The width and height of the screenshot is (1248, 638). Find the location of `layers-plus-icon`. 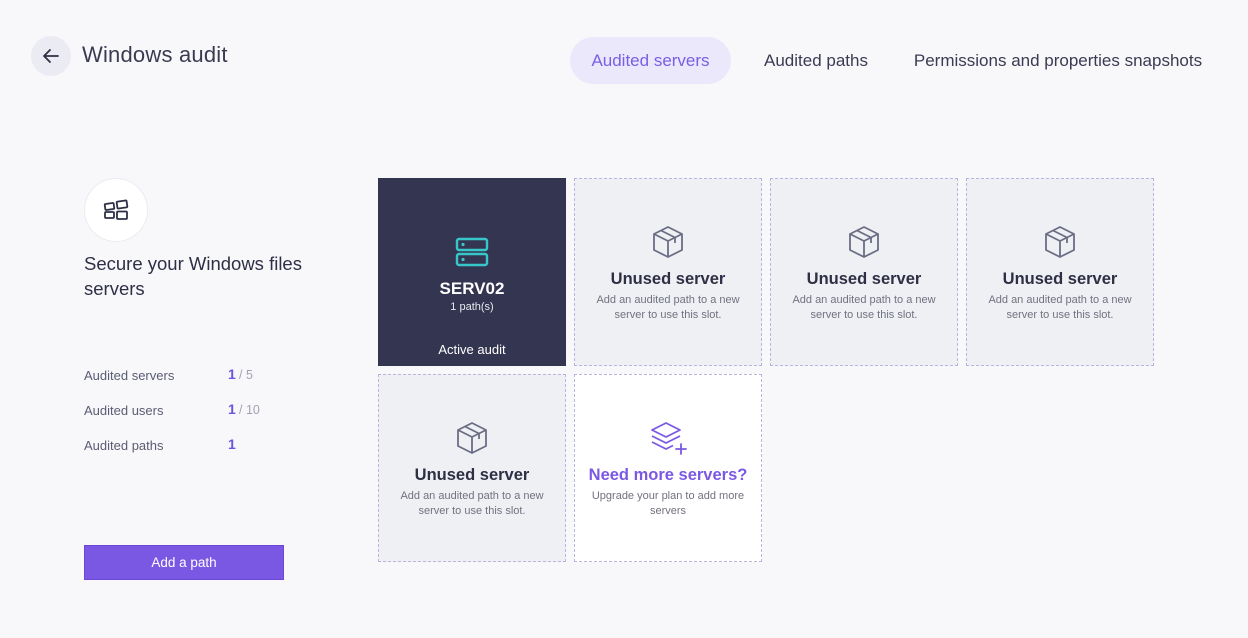

layers-plus-icon is located at coordinates (668, 438).